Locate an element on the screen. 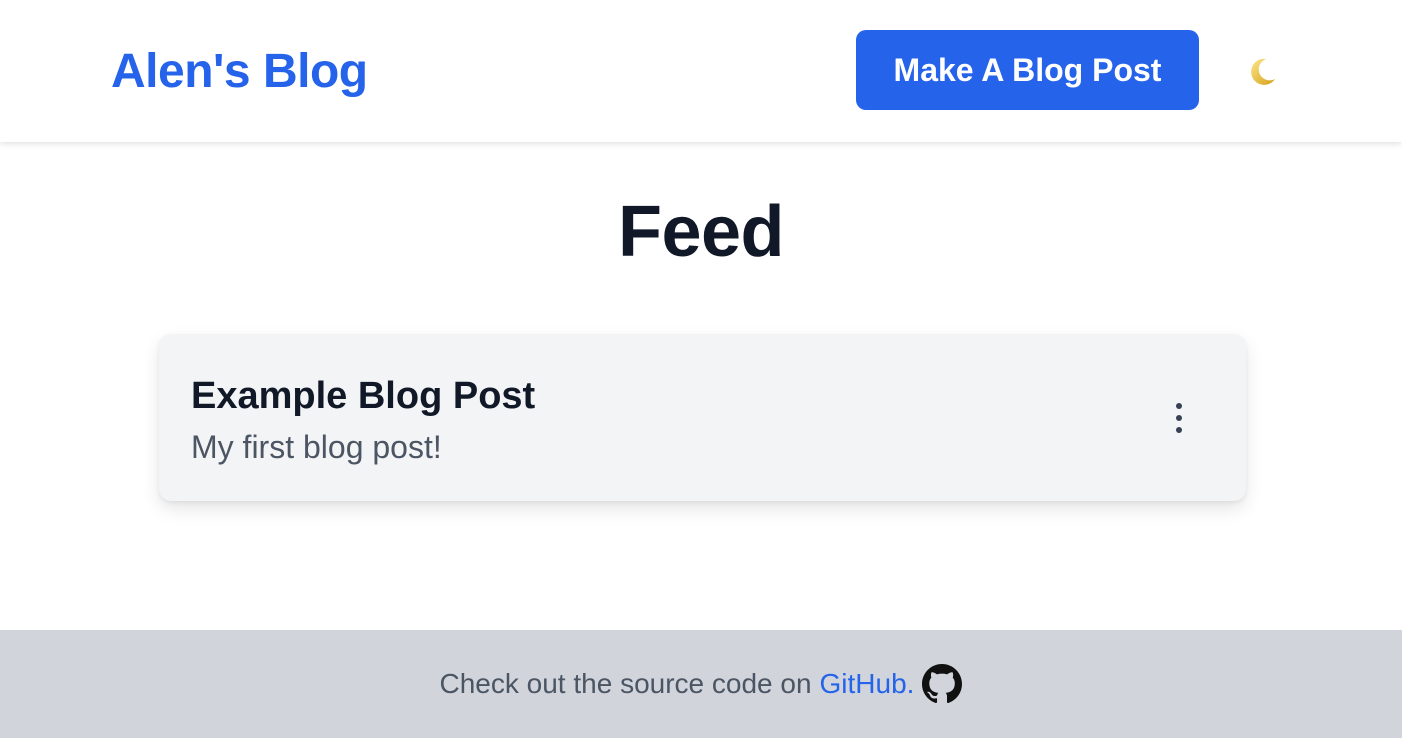 The image size is (1402, 738). github-link: GitHub. is located at coordinates (867, 684).